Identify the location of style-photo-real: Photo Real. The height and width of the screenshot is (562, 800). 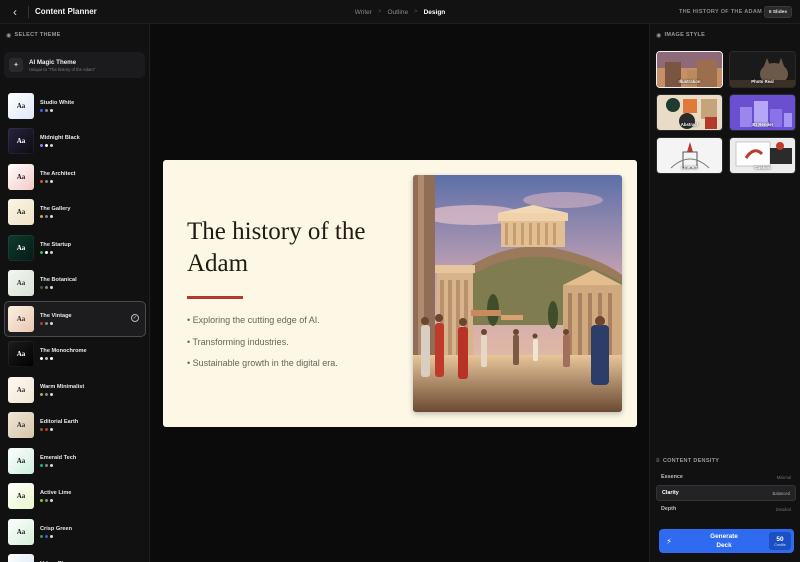
(762, 69).